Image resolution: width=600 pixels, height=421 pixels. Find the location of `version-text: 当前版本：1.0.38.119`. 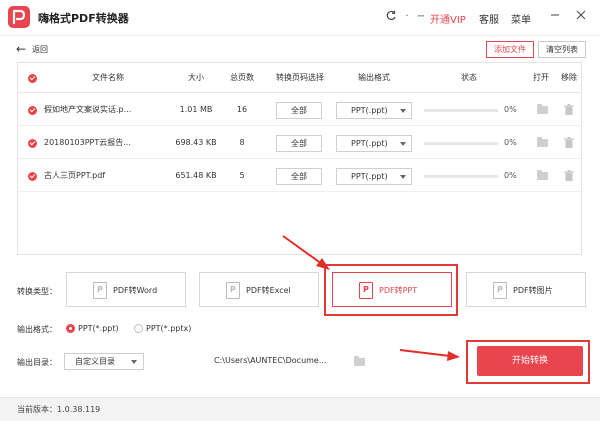

version-text: 当前版本：1.0.38.119 is located at coordinates (59, 409).